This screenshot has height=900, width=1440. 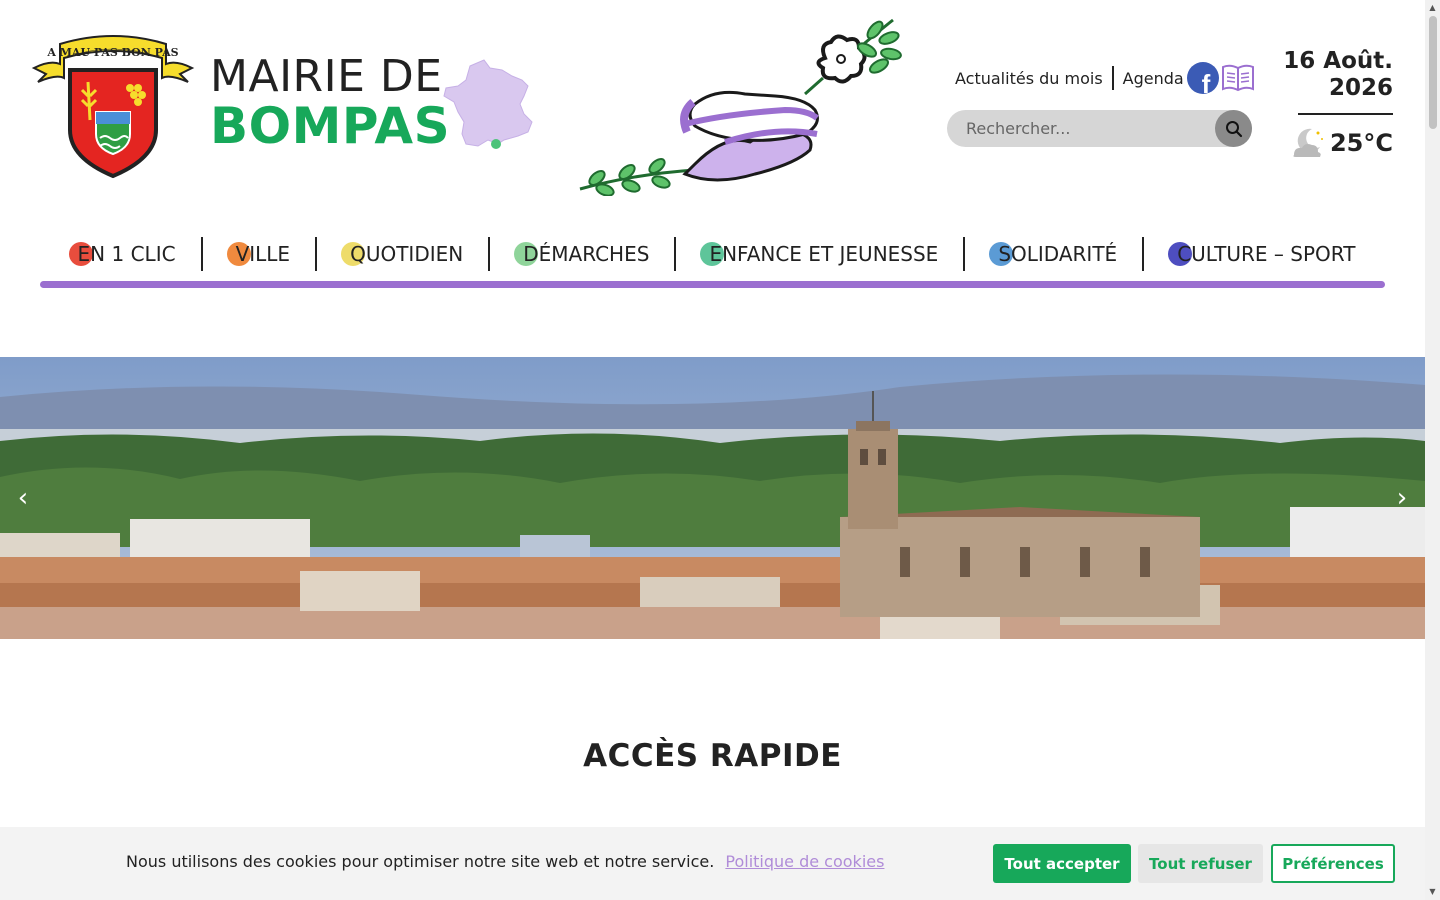 I want to click on link-separator, so click(x=1112, y=78).